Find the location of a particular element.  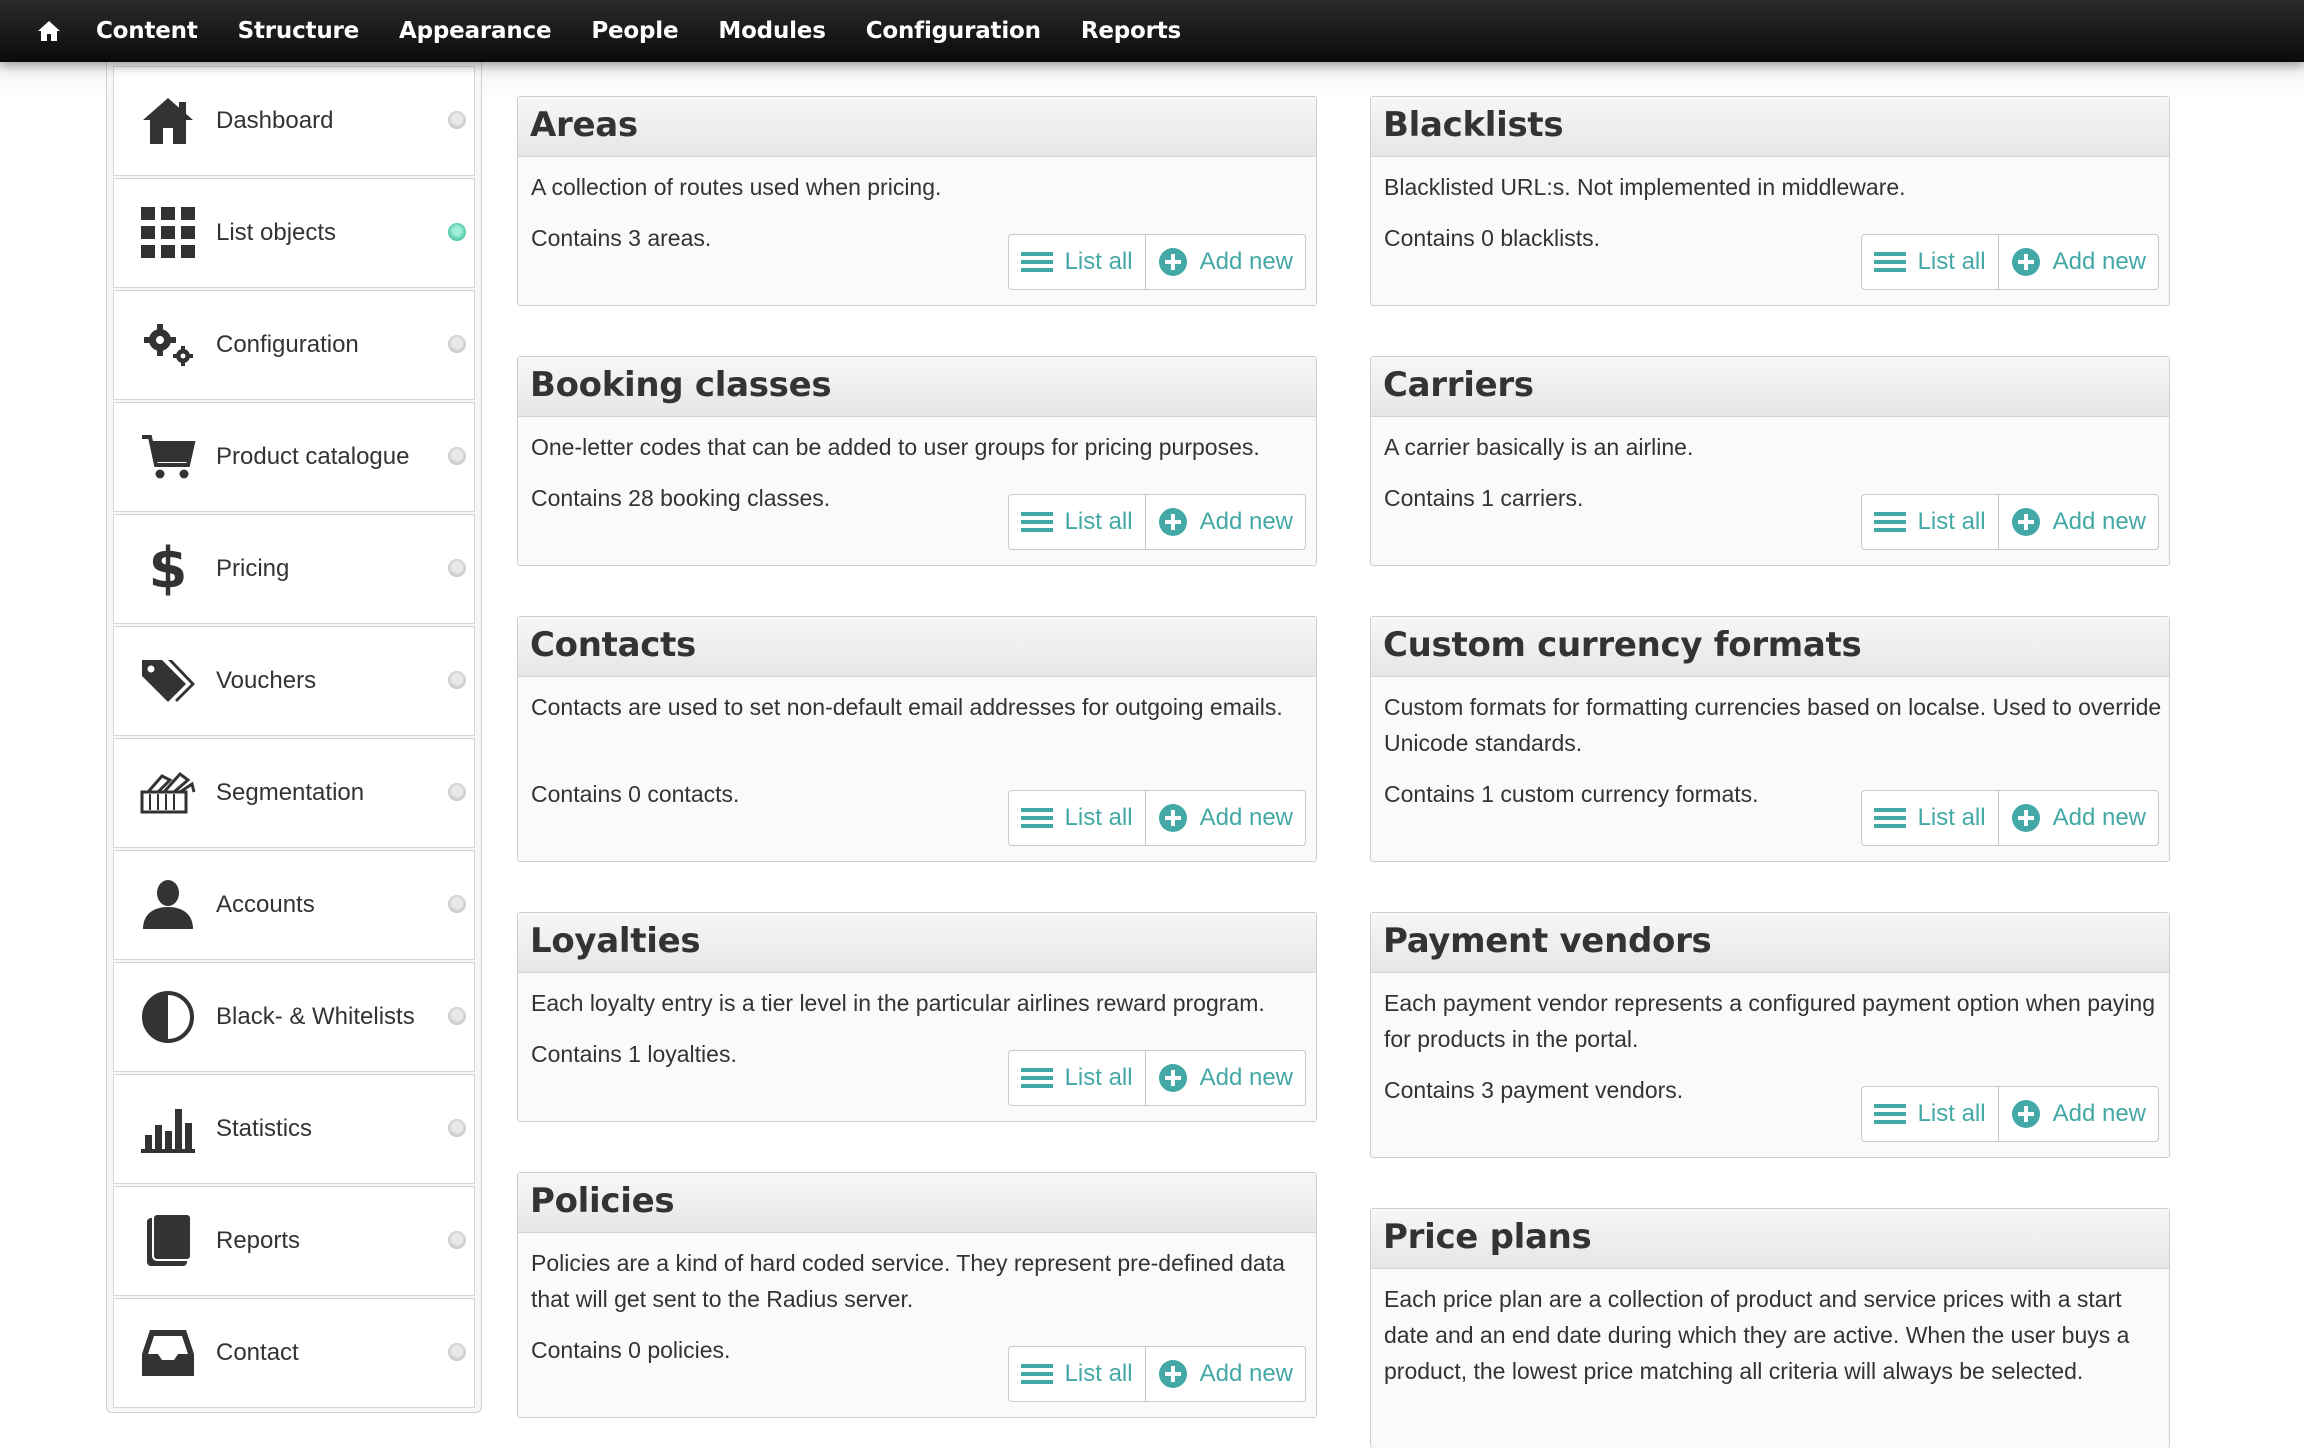

card-description: A carrier basically is an airline. is located at coordinates (1539, 447).